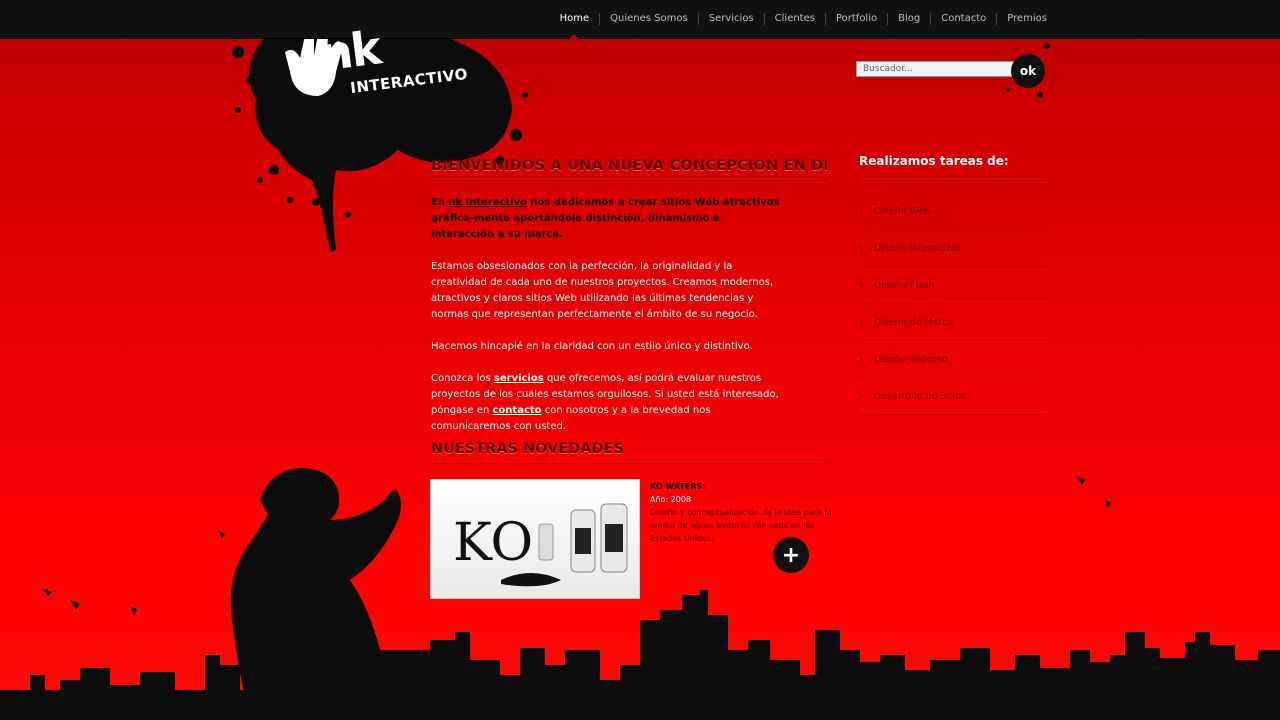 The width and height of the screenshot is (1280, 720). What do you see at coordinates (540, 545) in the screenshot?
I see `ko-waters-image: KO` at bounding box center [540, 545].